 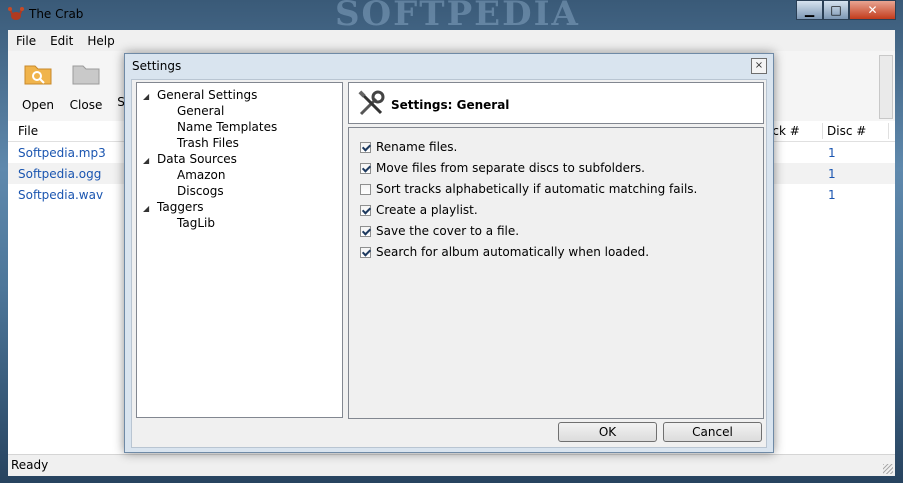 What do you see at coordinates (457, 17) in the screenshot?
I see `watermark: SOFTPEDIA` at bounding box center [457, 17].